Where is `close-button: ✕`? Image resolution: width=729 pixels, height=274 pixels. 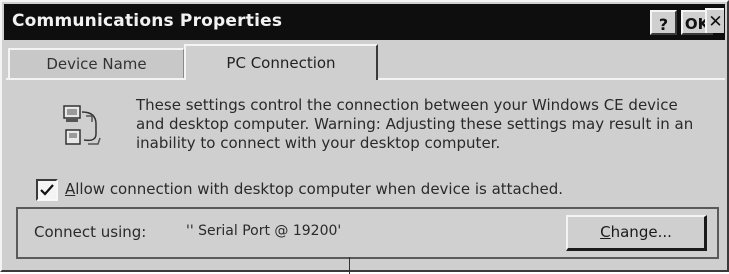
close-button: ✕ is located at coordinates (714, 20).